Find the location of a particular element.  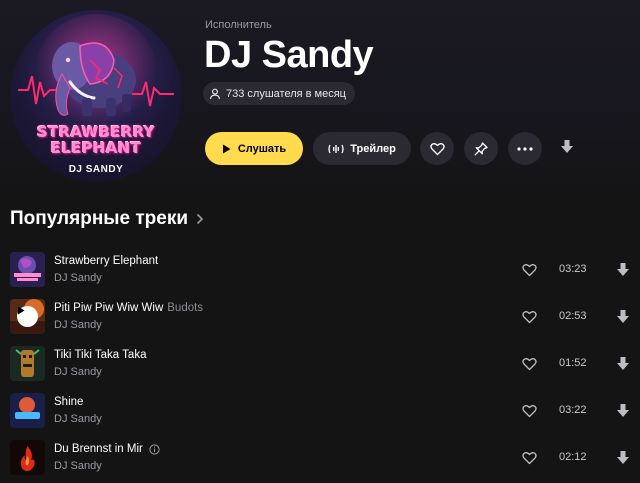

track-duration: 01:52 is located at coordinates (573, 363).